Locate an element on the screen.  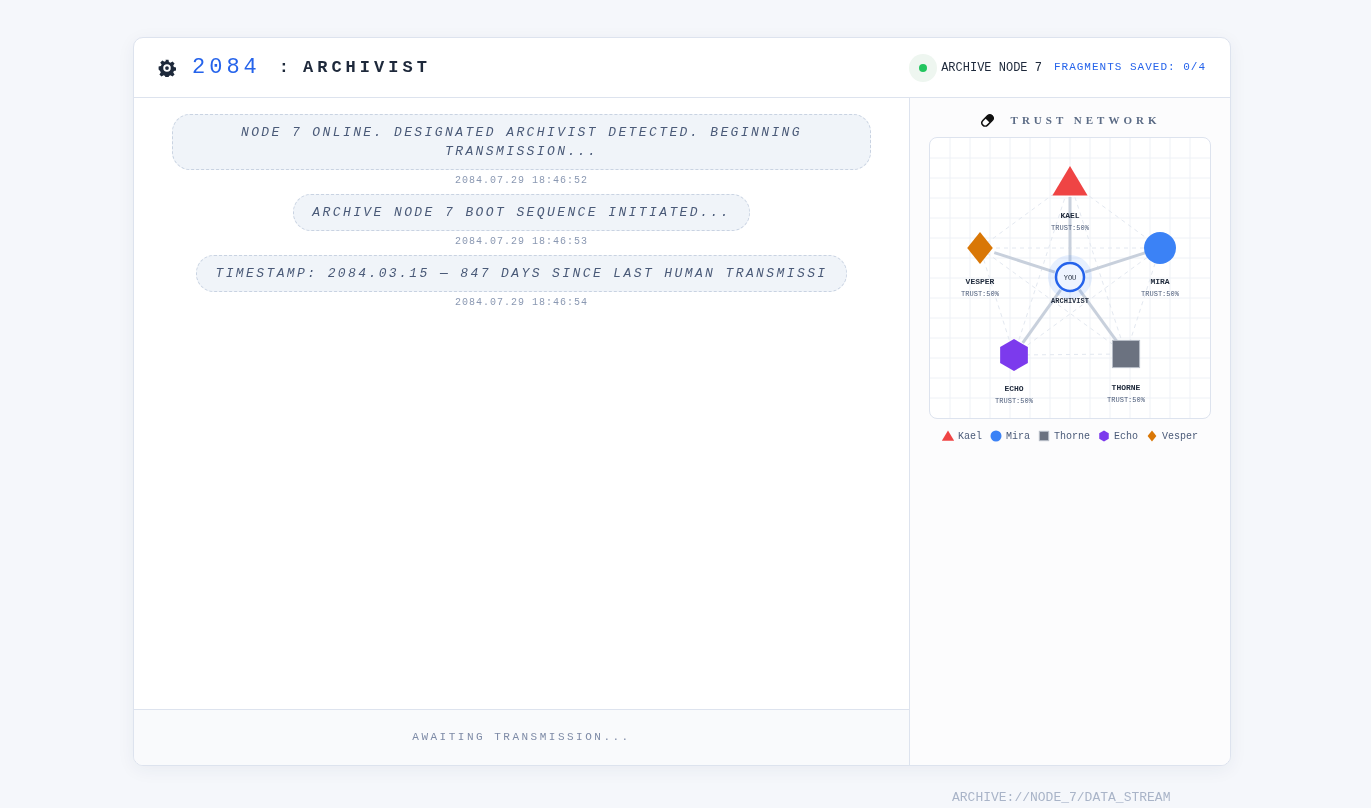
gear-icon is located at coordinates (167, 67).